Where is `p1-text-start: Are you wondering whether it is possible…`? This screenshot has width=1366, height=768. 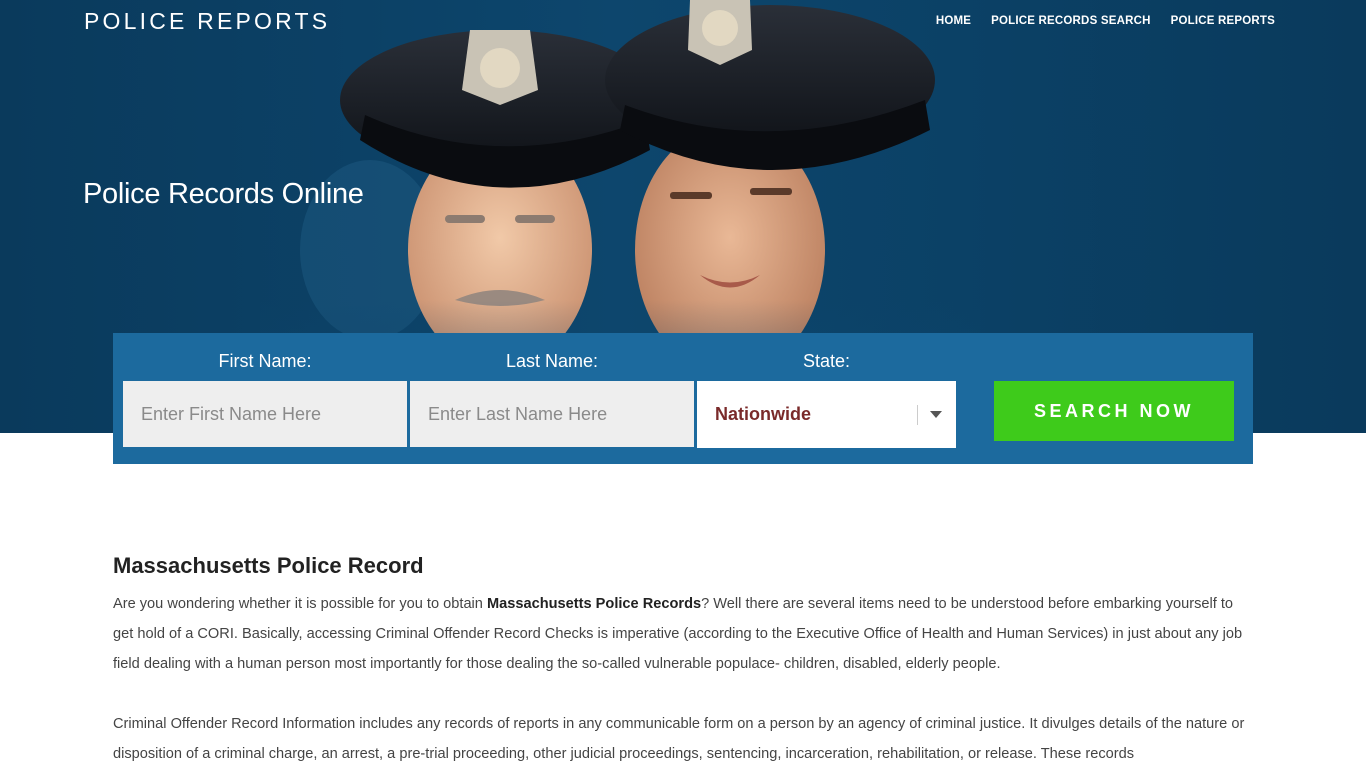
p1-text-start: Are you wondering whether it is possible… is located at coordinates (300, 604).